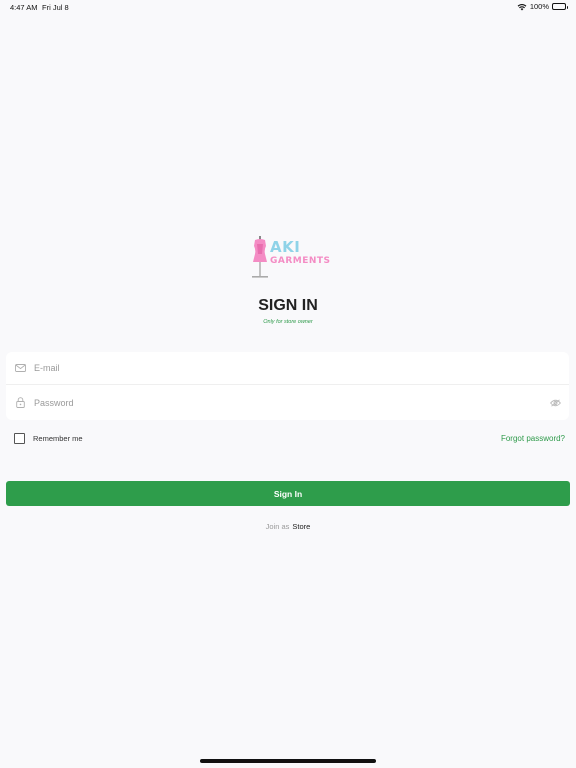 This screenshot has height=768, width=576. What do you see at coordinates (522, 7) in the screenshot?
I see `wifi-icon` at bounding box center [522, 7].